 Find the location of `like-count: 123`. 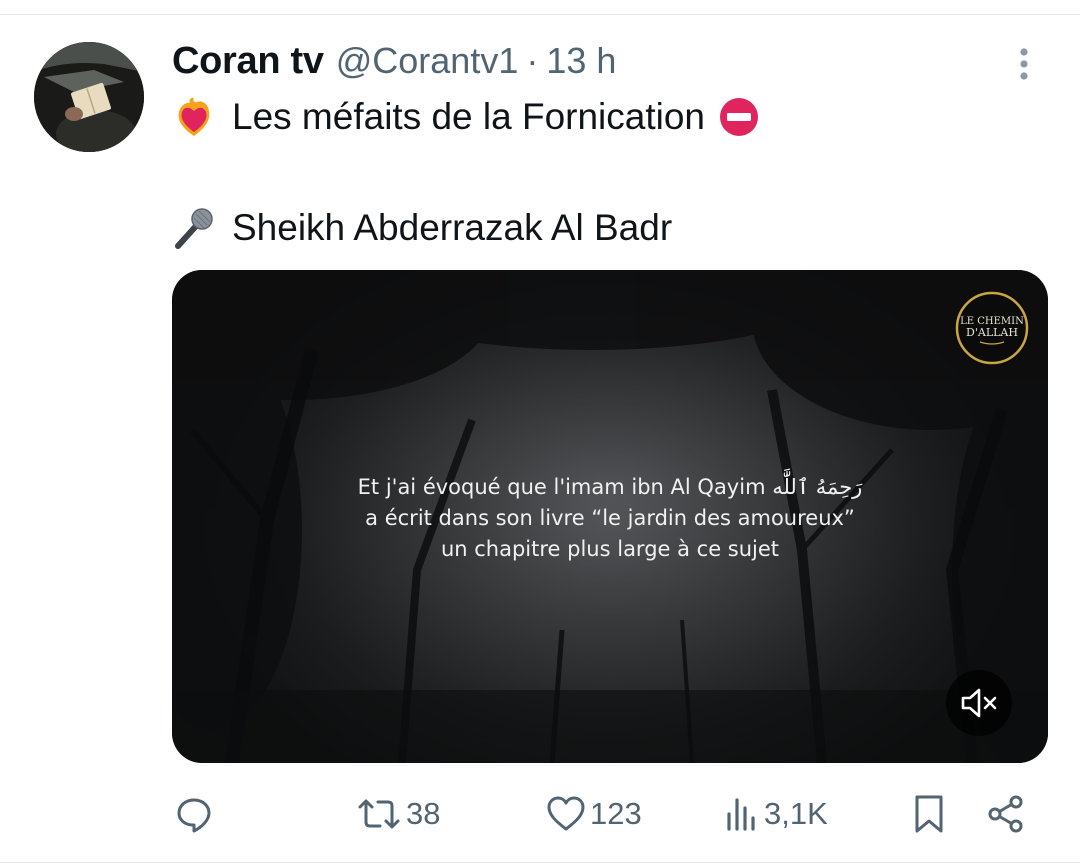

like-count: 123 is located at coordinates (616, 813).